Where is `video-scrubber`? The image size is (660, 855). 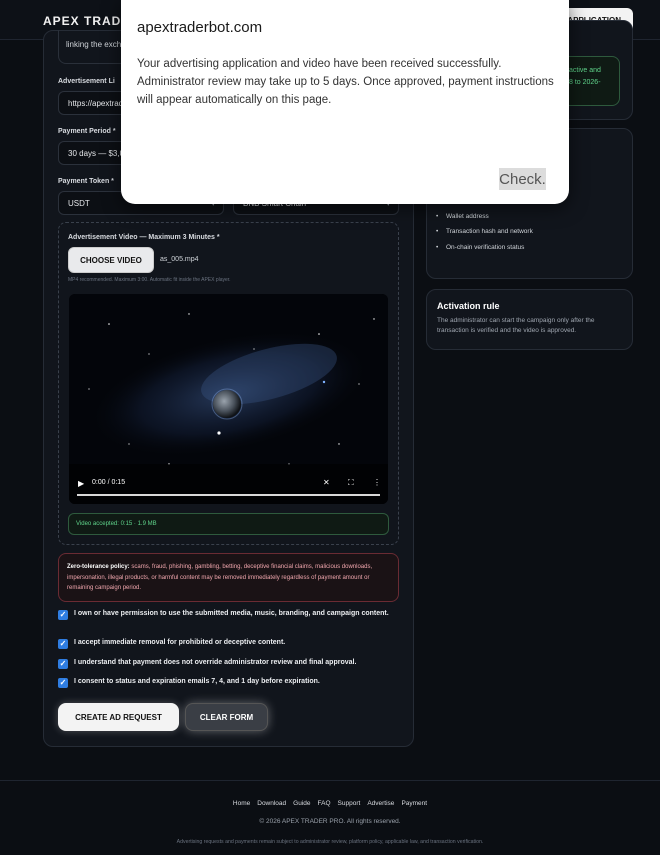 video-scrubber is located at coordinates (228, 495).